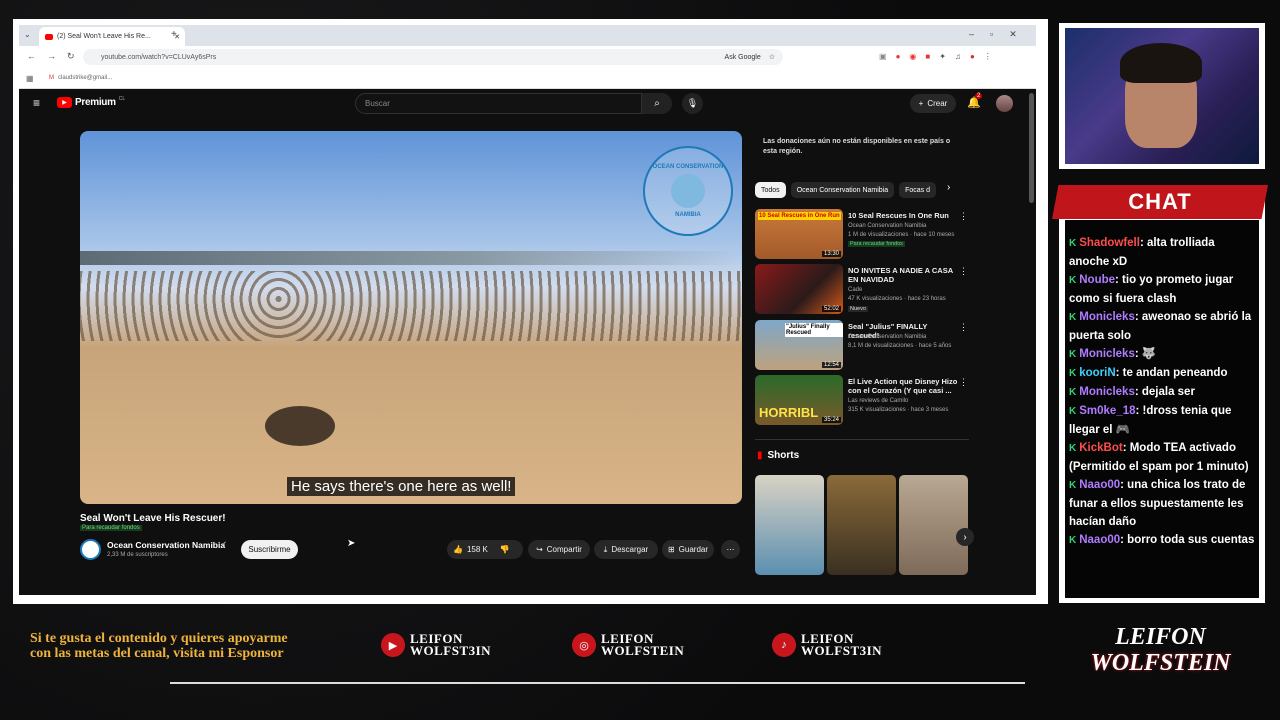 The width and height of the screenshot is (1280, 720). I want to click on extension-icon: ■, so click(927, 56).